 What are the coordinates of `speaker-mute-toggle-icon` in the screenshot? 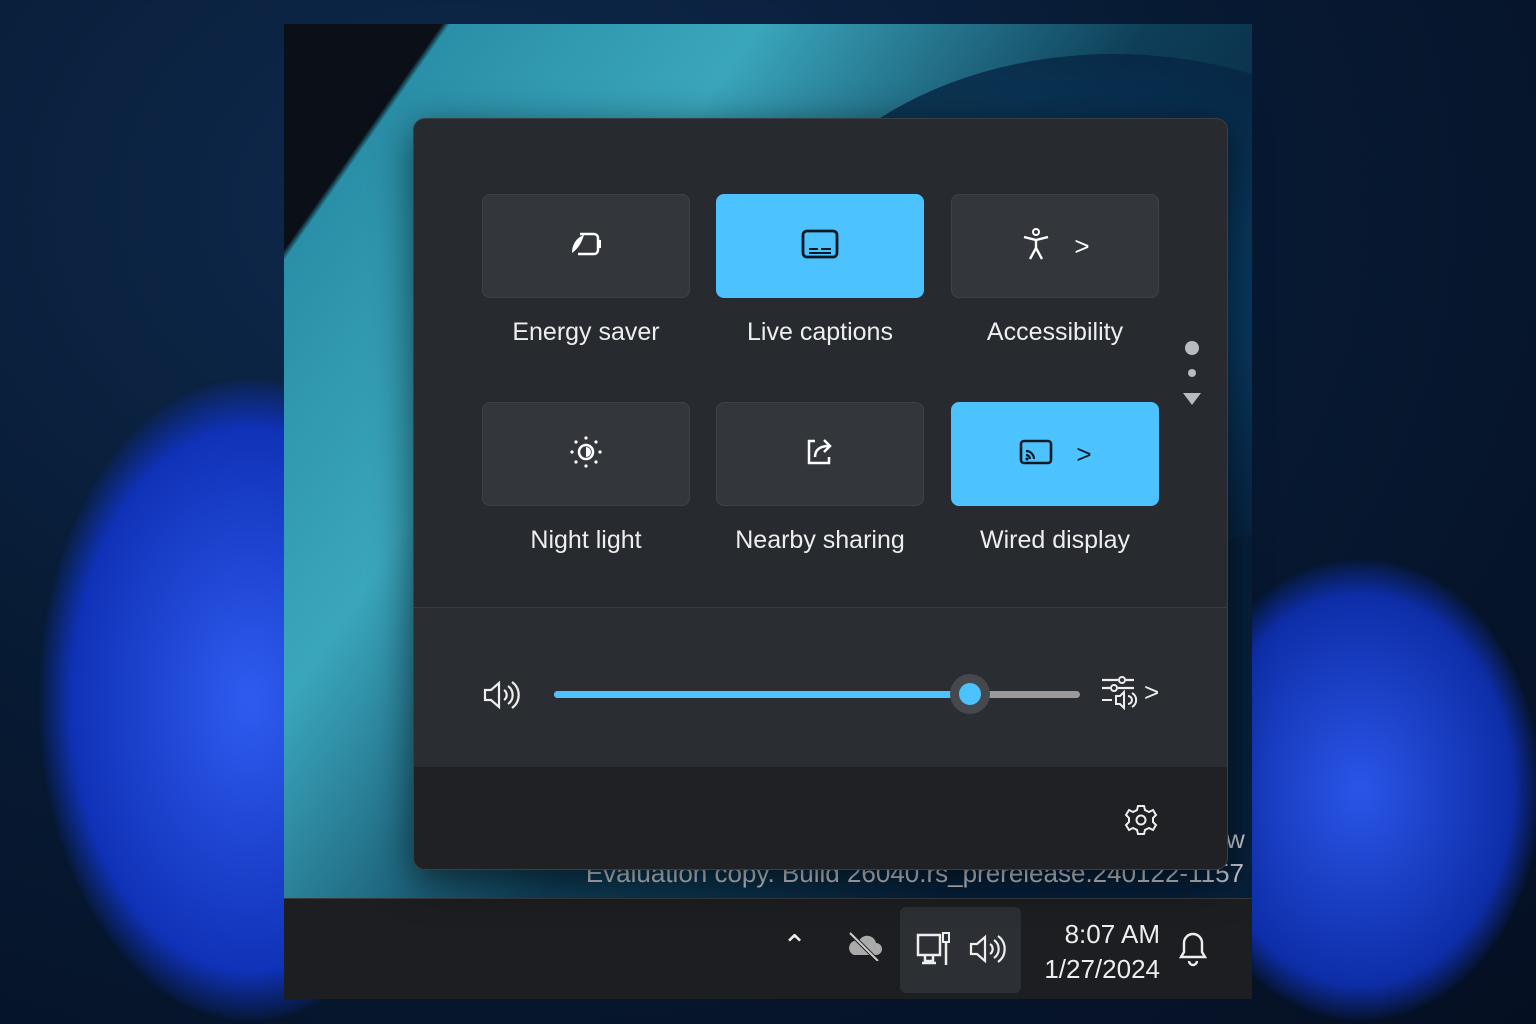 It's located at (502, 695).